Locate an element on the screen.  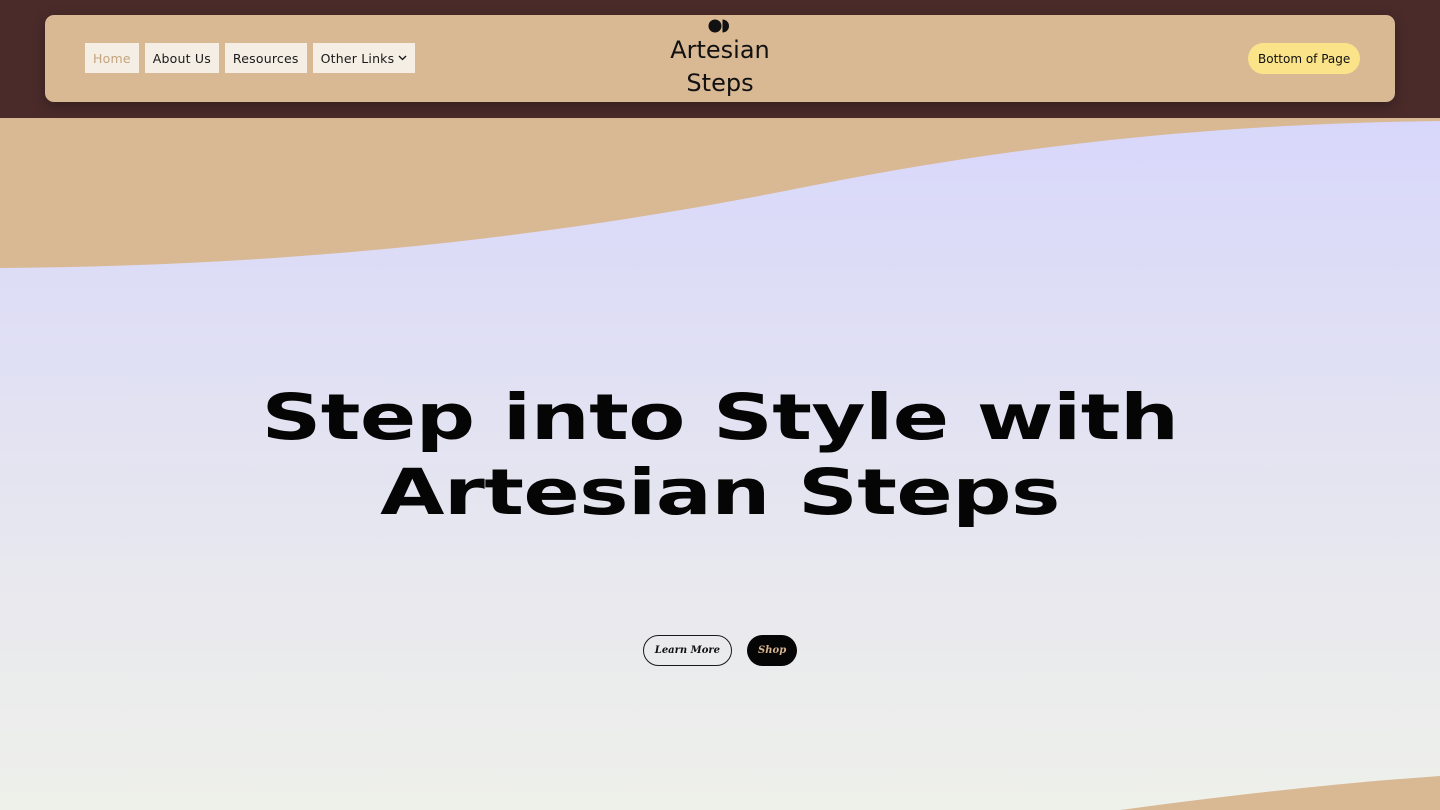
brand-name-line-1: Artesian is located at coordinates (720, 50).